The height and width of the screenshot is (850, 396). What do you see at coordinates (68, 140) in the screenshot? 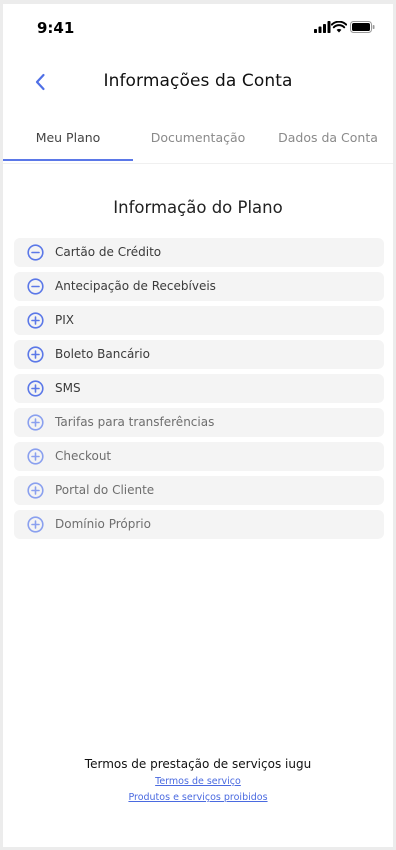
I see `tab-meu-plano: Meu Plano` at bounding box center [68, 140].